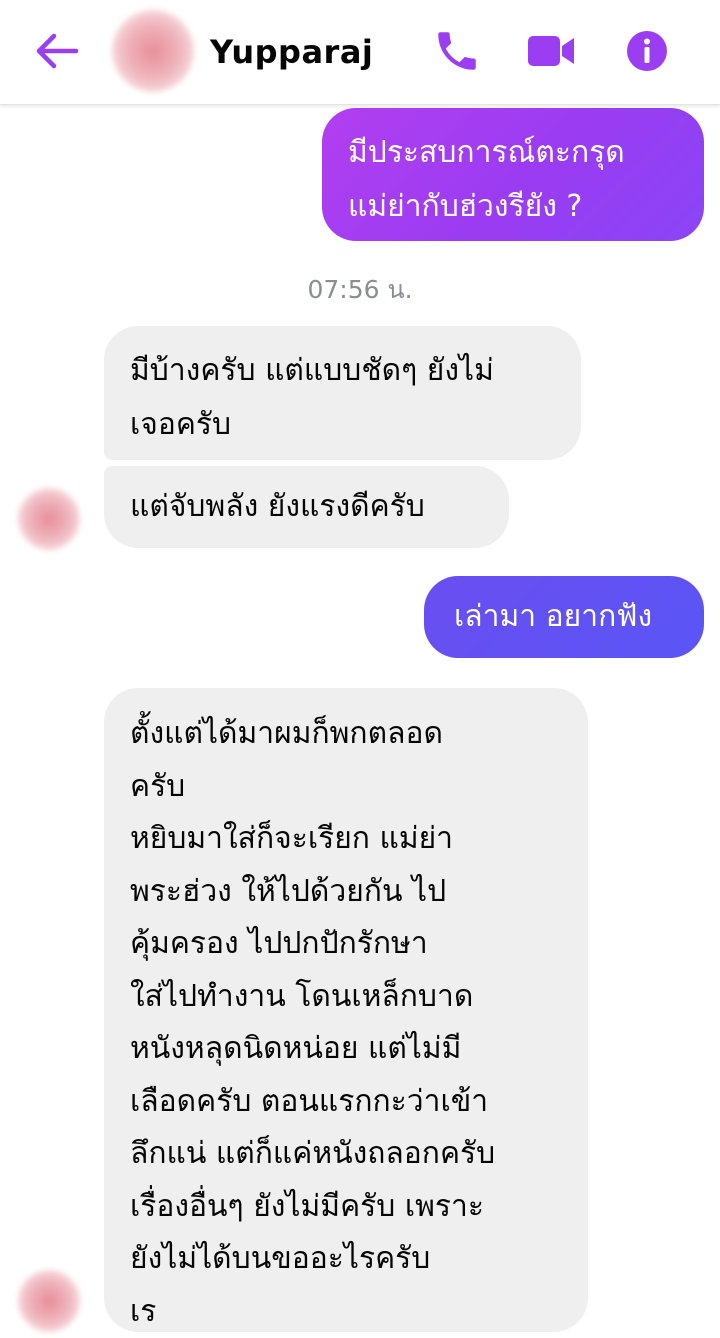 The height and width of the screenshot is (1338, 720). What do you see at coordinates (513, 174) in the screenshot?
I see `message-bubble-outgoing: มีประสบการณ์ตะกรุด แม่ย่ากับฮ่วงรียัง ?` at bounding box center [513, 174].